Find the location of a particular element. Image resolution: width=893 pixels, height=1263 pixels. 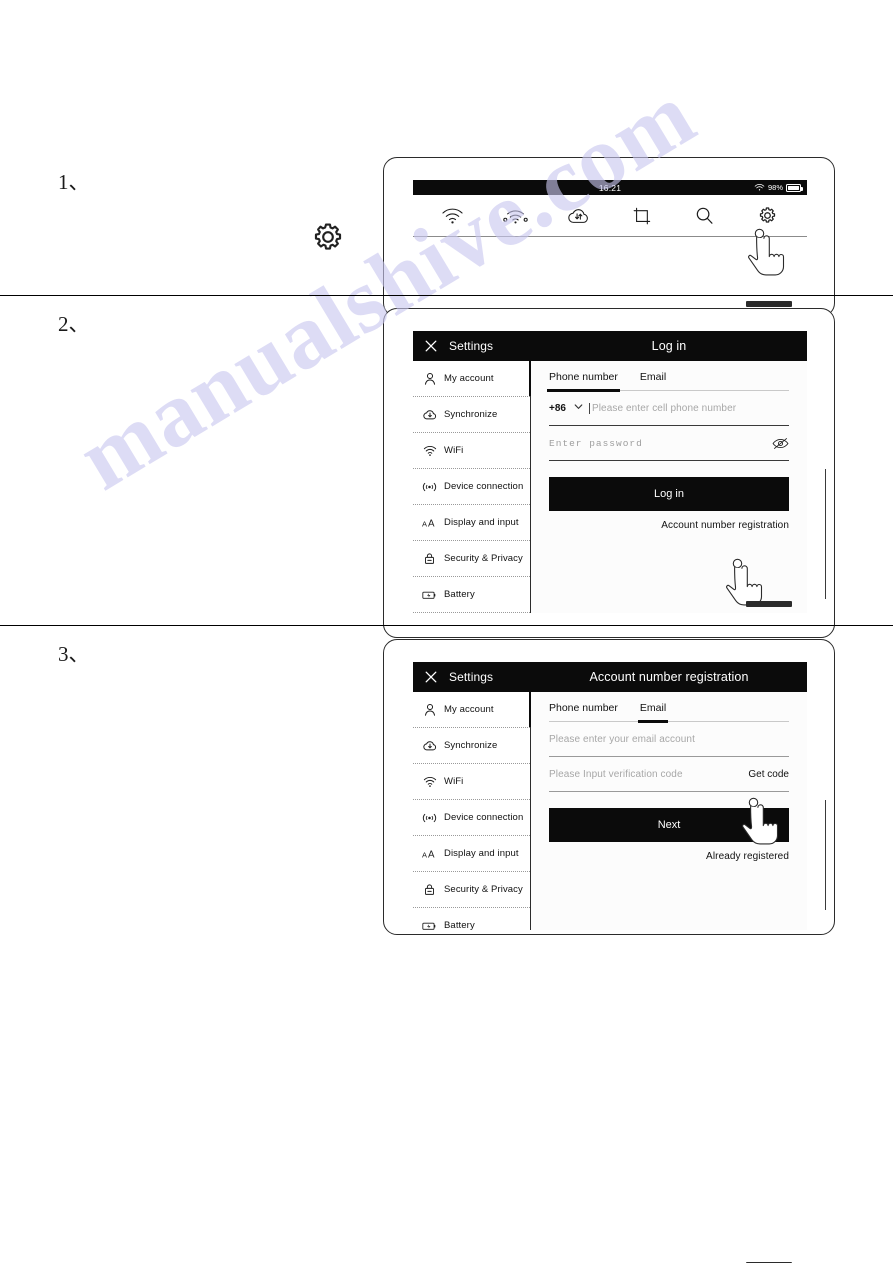

account-registration-link: Account number registration is located at coordinates (669, 525).